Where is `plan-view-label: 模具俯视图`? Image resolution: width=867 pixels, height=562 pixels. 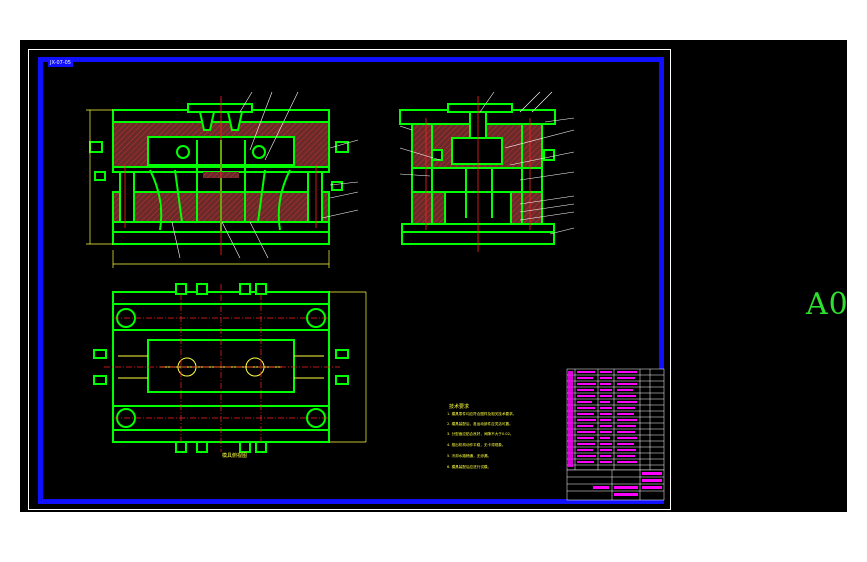 plan-view-label: 模具俯视图 is located at coordinates (235, 456).